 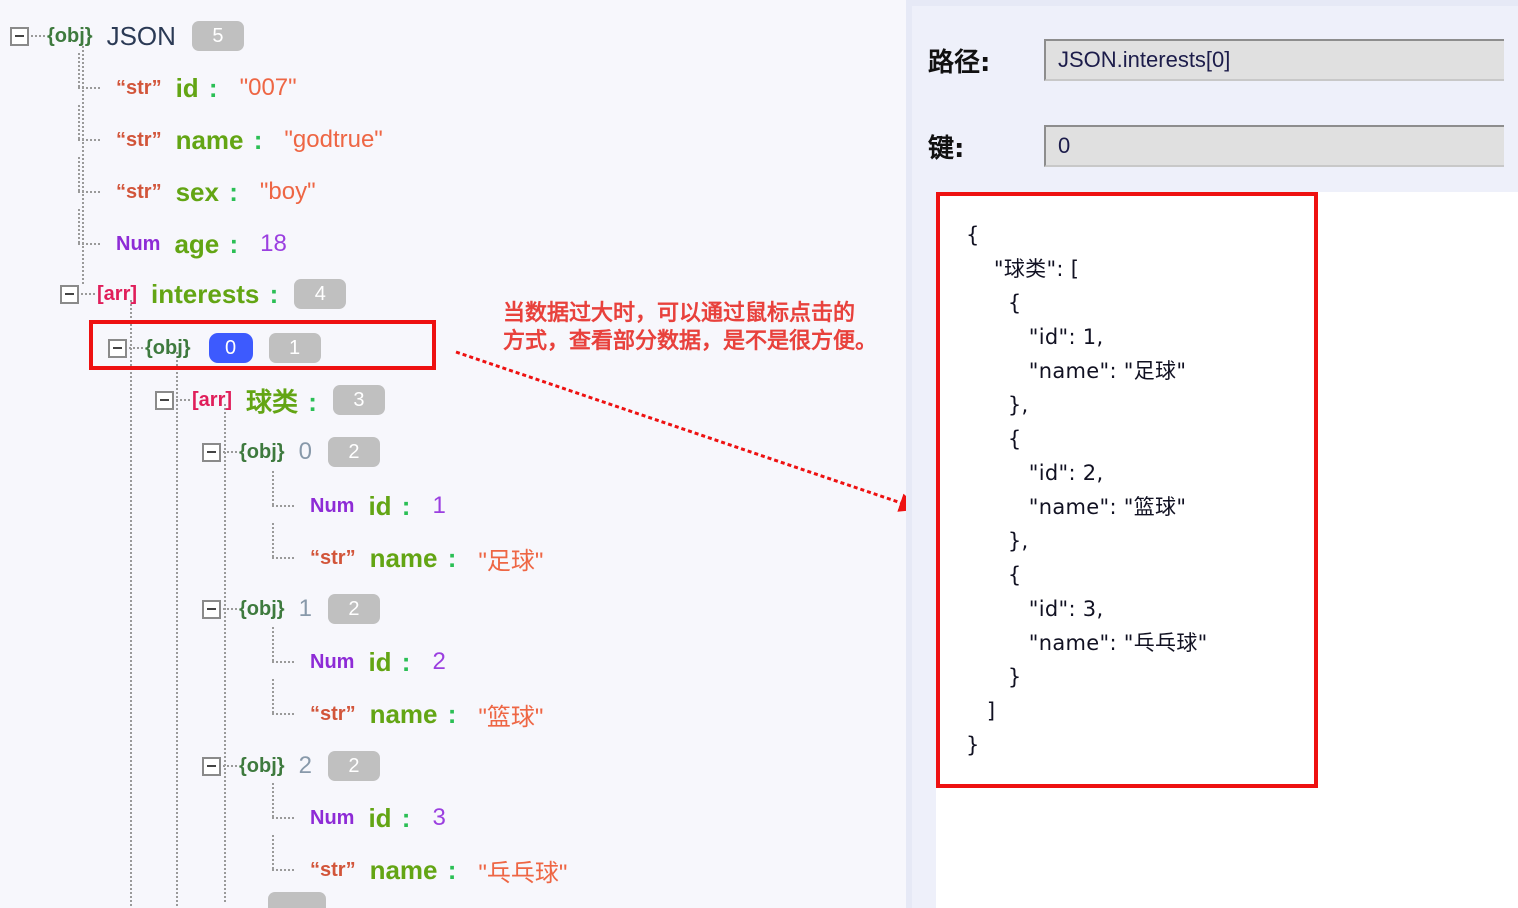 What do you see at coordinates (262, 345) in the screenshot?
I see `selected-node-highlight` at bounding box center [262, 345].